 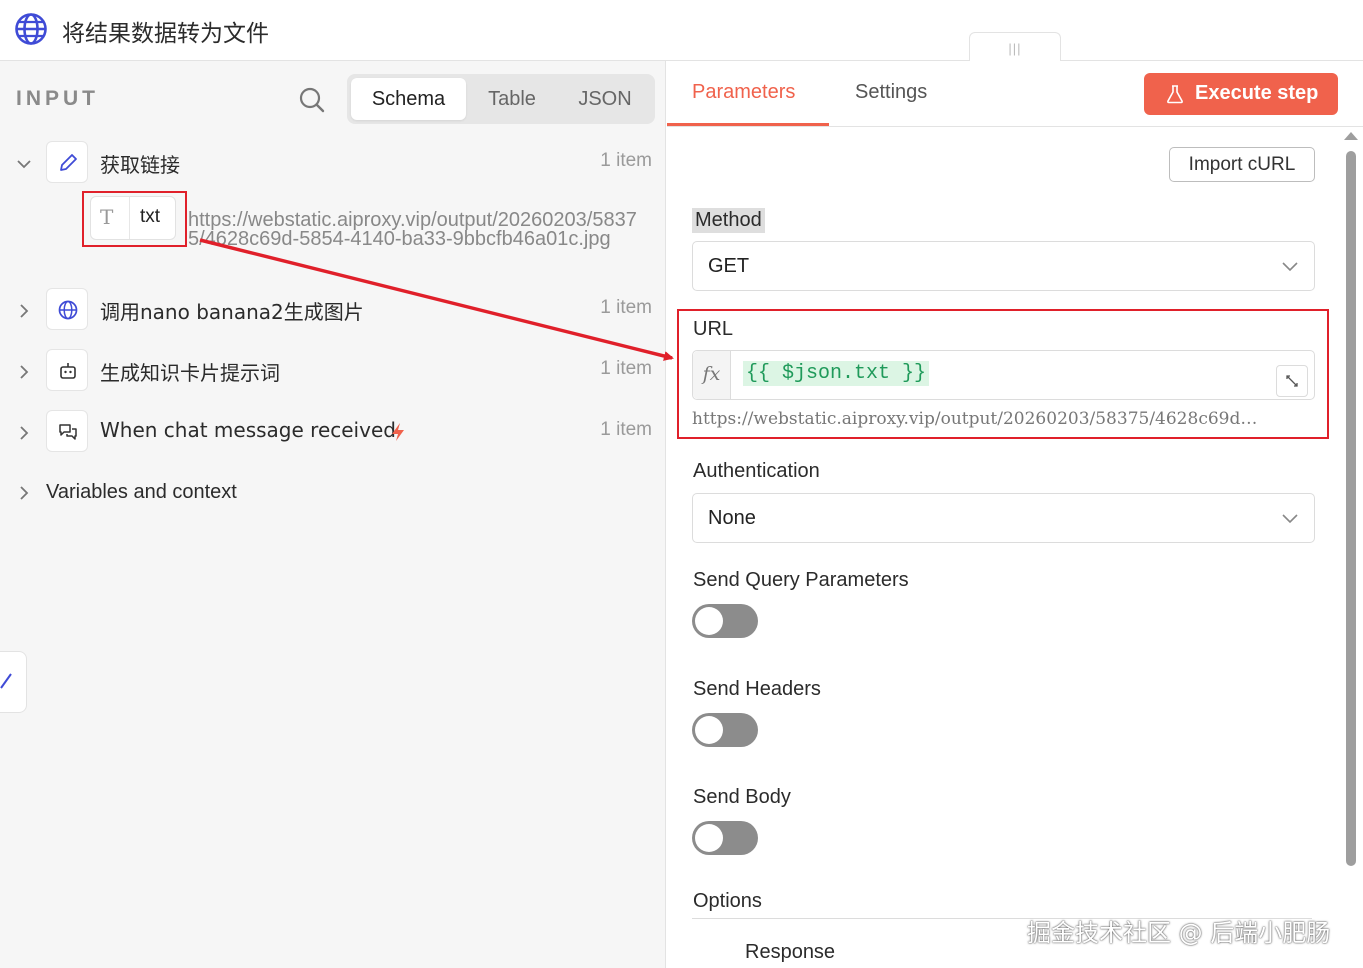 What do you see at coordinates (512, 99) in the screenshot?
I see `tab-table: Table` at bounding box center [512, 99].